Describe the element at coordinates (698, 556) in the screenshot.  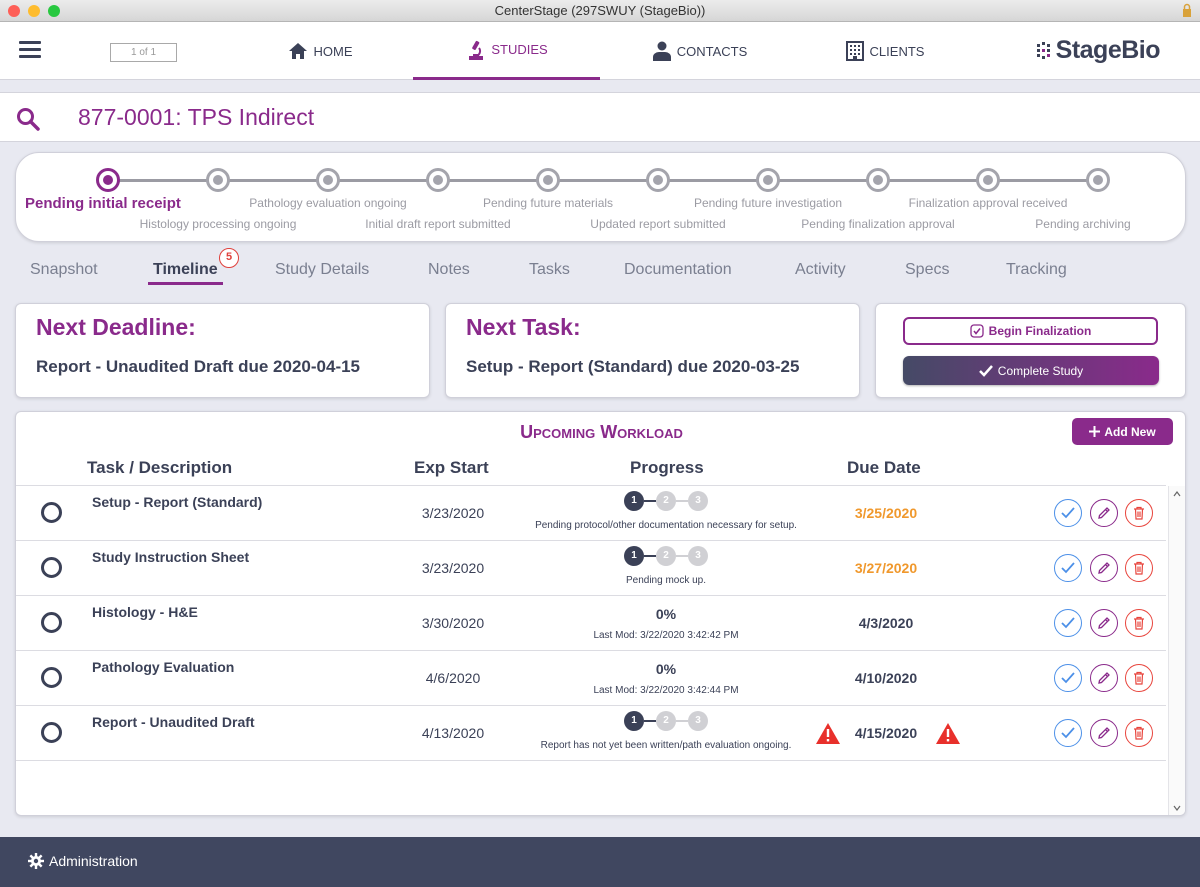
I see `step-3: 3` at that location.